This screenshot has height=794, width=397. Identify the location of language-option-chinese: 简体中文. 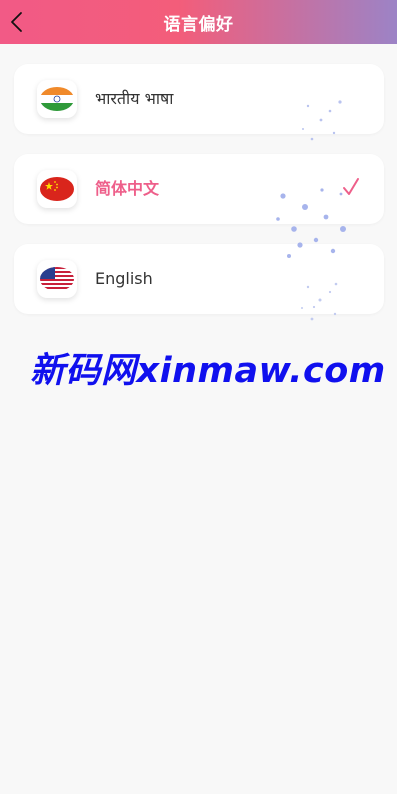
(199, 189).